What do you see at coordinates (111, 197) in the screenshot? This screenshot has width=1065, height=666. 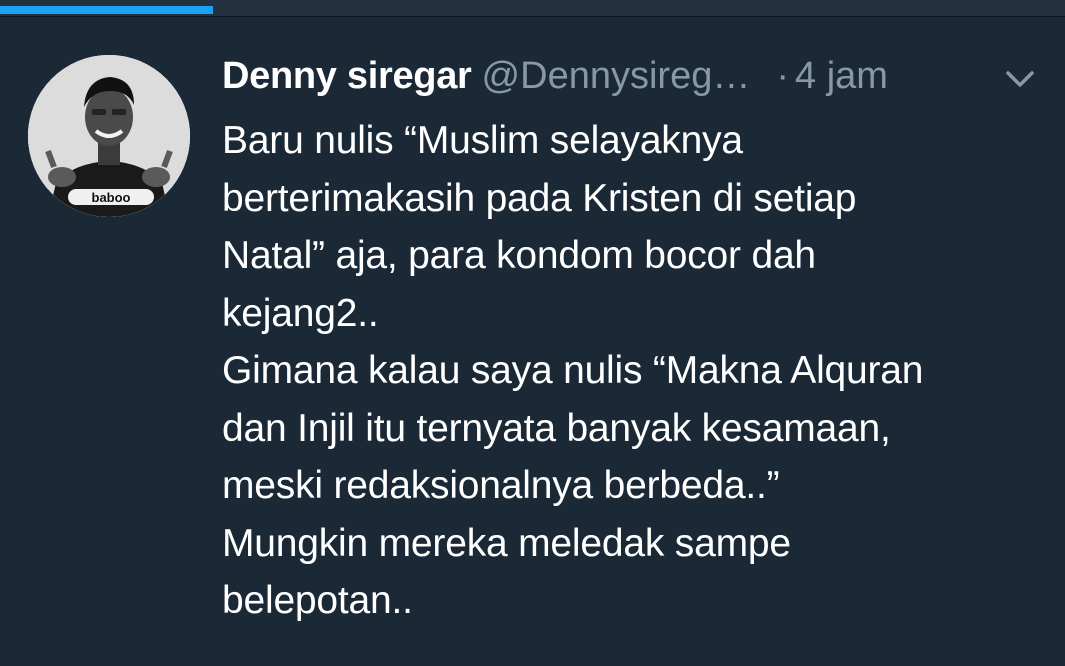 I see `avatar-shirt-text: baboo` at bounding box center [111, 197].